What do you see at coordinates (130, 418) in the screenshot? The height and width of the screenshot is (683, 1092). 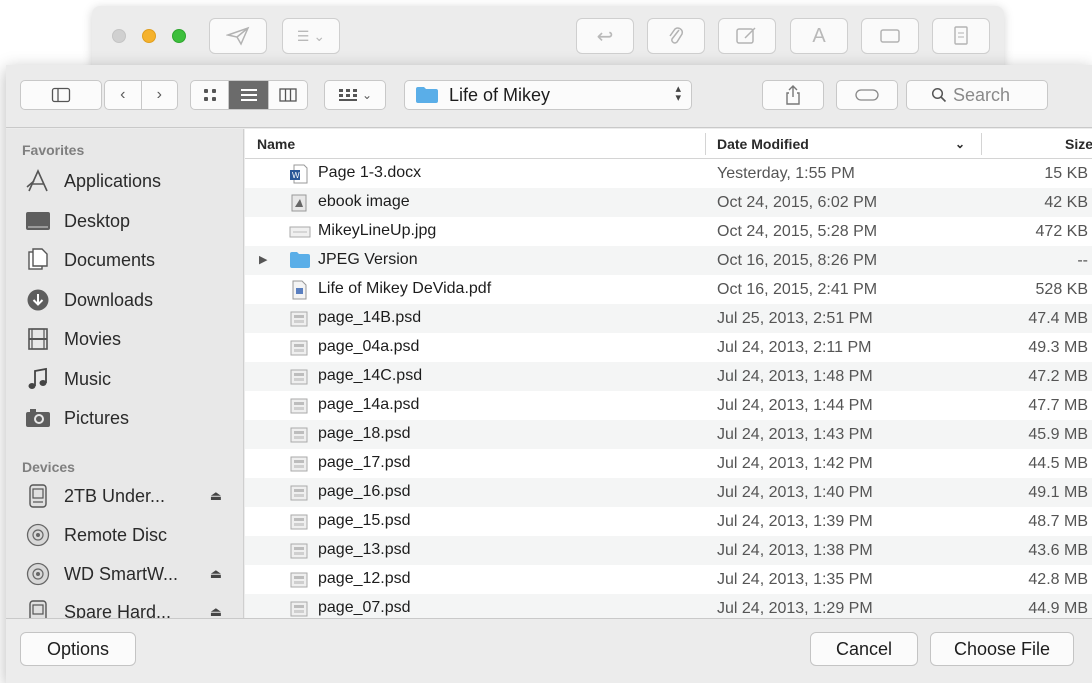 I see `sidebar-item-pictures: Pictures` at bounding box center [130, 418].